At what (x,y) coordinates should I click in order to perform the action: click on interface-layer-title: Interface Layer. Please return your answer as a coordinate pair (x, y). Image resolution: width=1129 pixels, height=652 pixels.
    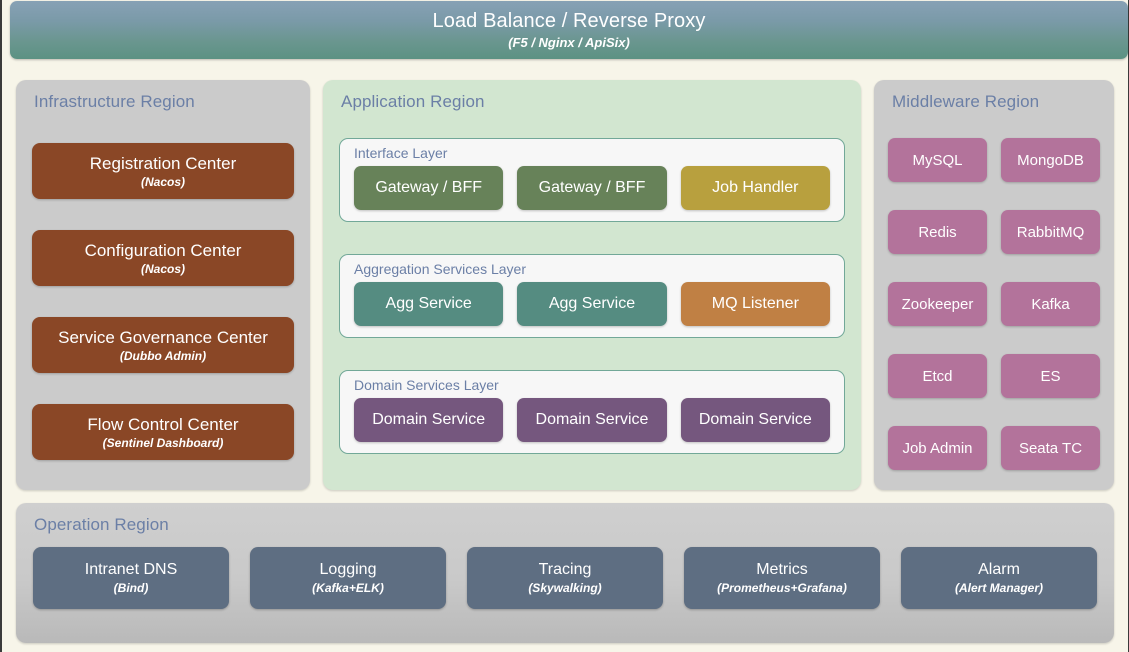
    Looking at the image, I should click on (401, 153).